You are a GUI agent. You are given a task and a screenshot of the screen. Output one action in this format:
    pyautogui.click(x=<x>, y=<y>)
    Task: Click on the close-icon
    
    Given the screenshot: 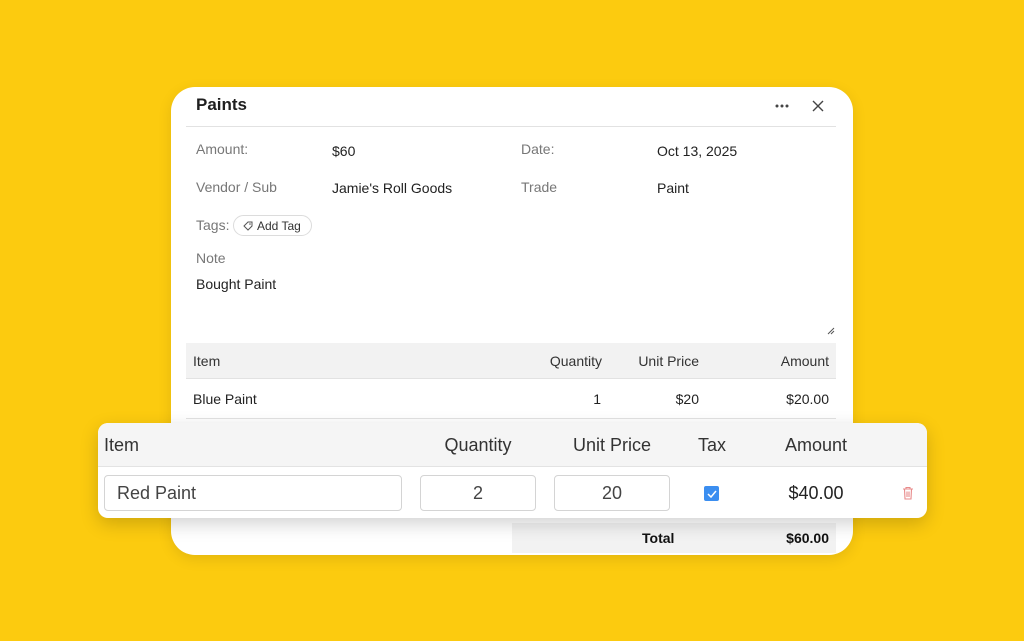 What is the action you would take?
    pyautogui.click(x=818, y=106)
    